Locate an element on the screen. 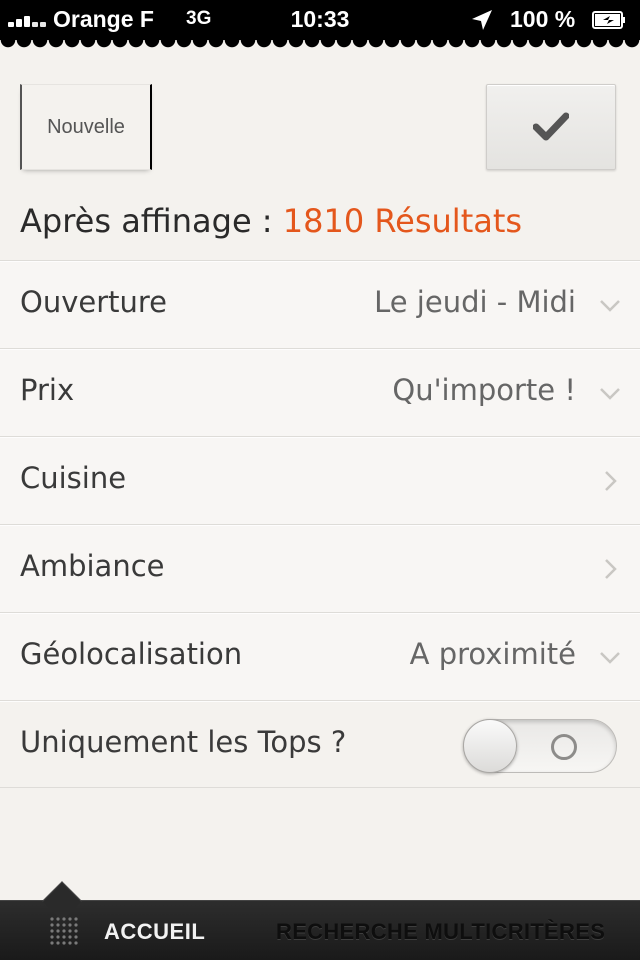  tab-recherche-multicriteres: RECHERCHE MULTICRITÈRES is located at coordinates (440, 932).